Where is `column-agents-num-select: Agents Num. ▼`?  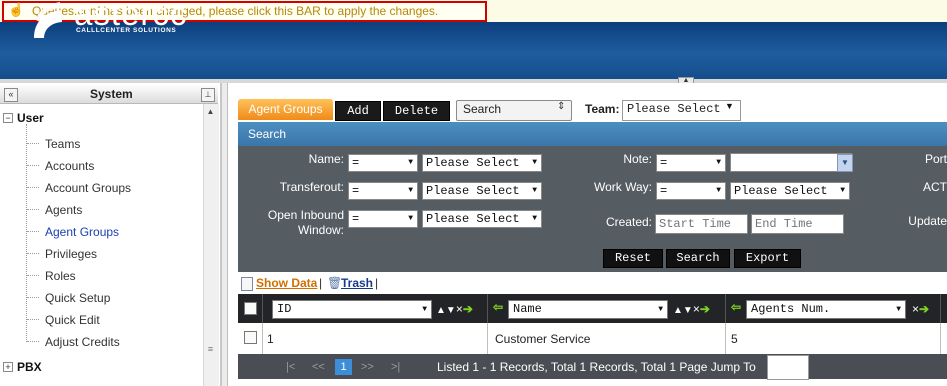 column-agents-num-select: Agents Num. ▼ is located at coordinates (826, 309).